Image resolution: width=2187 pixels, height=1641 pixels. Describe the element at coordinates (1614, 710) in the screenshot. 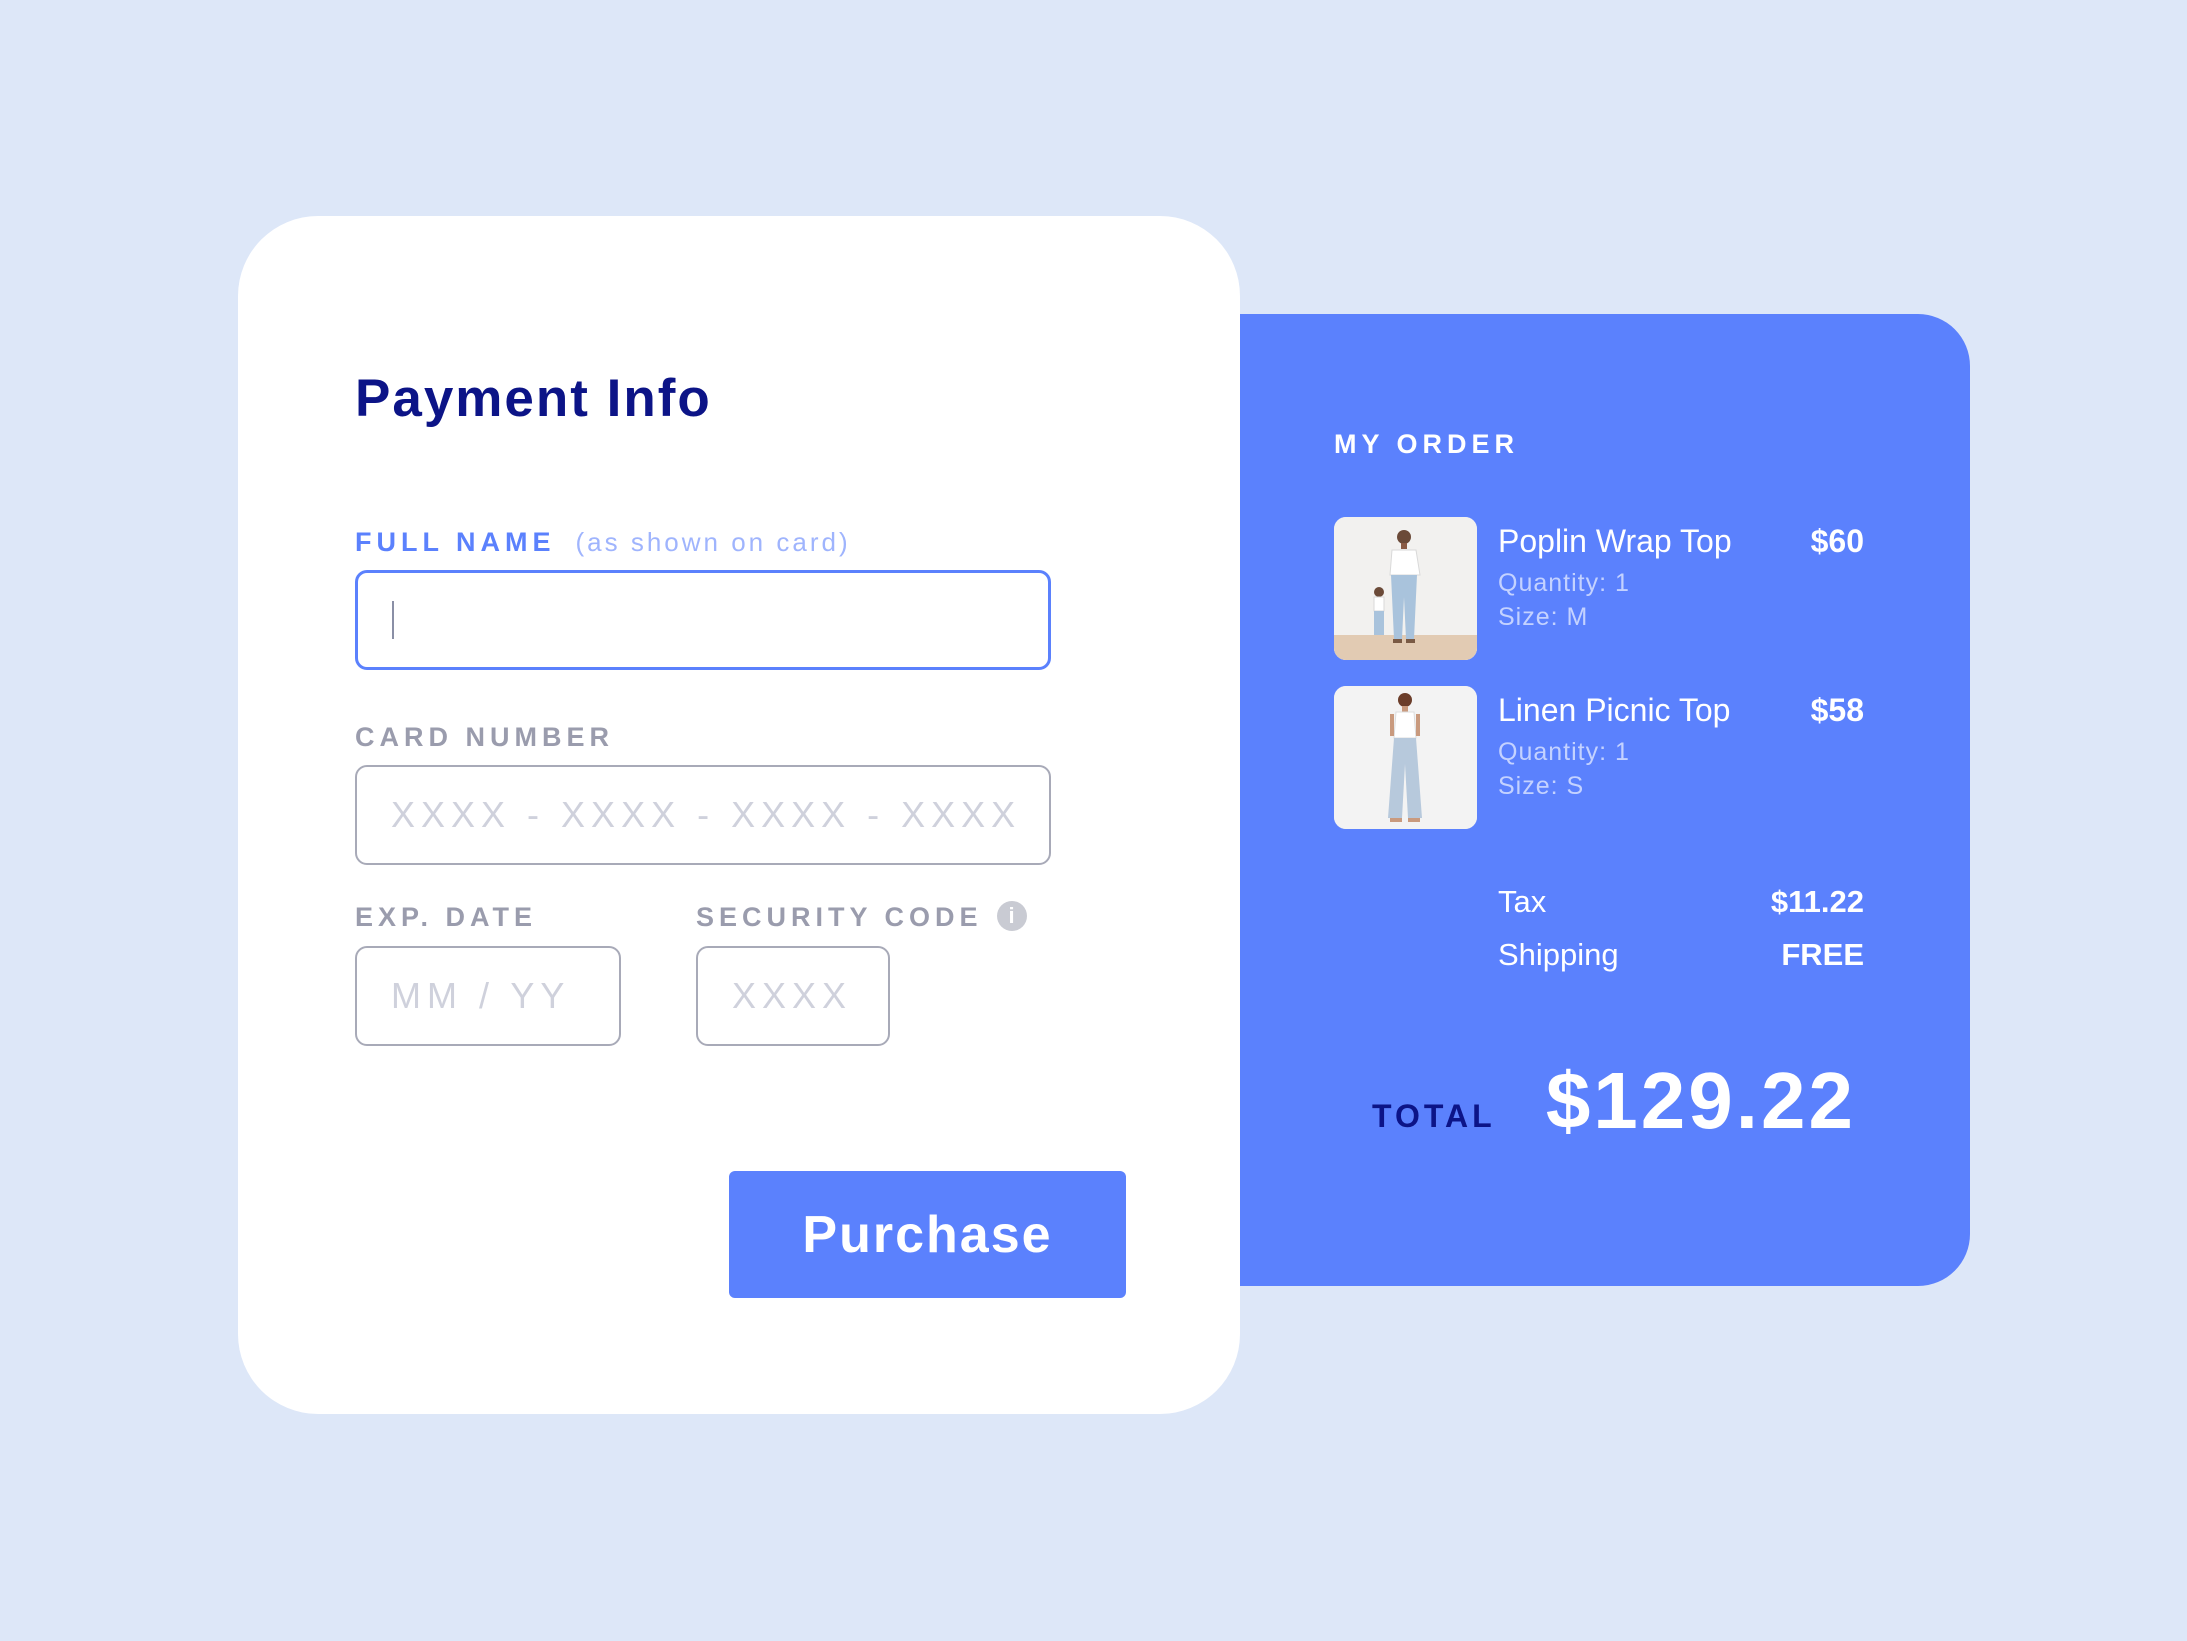

I see `item-name: Linen Picnic Top` at that location.